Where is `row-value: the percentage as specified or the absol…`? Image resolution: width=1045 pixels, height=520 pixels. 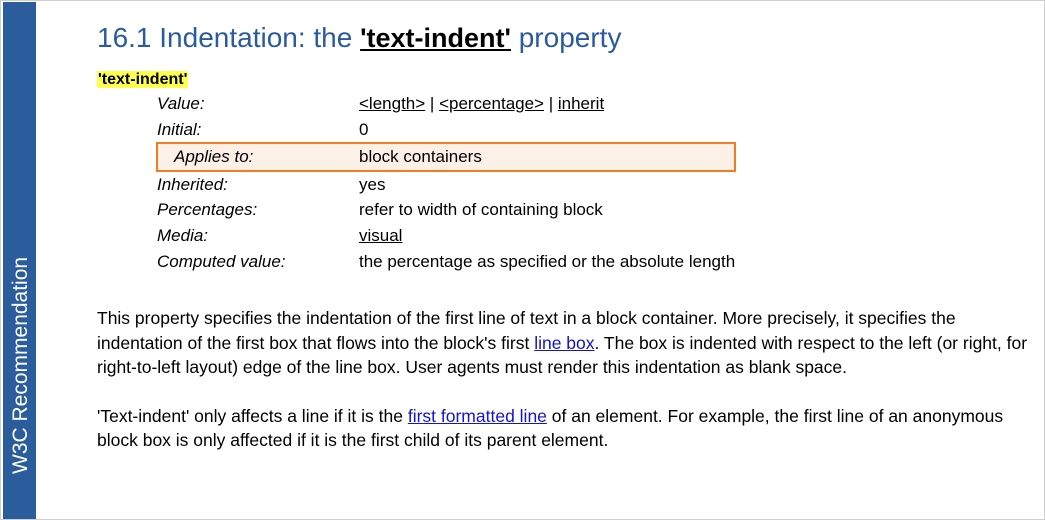
row-value: the percentage as specified or the absol… is located at coordinates (547, 261).